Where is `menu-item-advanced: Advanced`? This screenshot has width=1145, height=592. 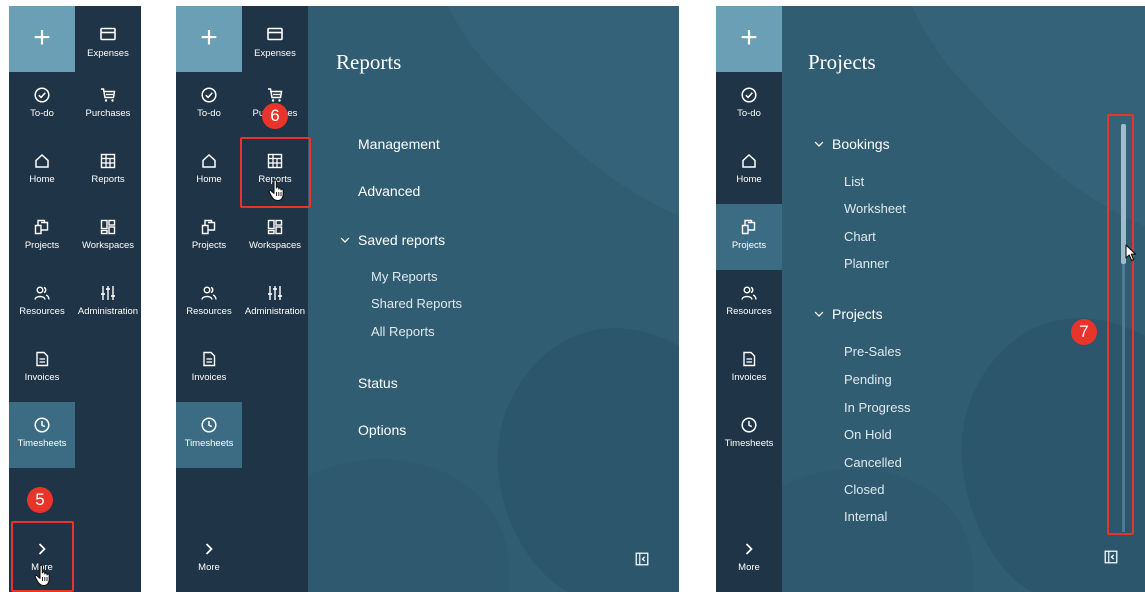
menu-item-advanced: Advanced is located at coordinates (389, 191).